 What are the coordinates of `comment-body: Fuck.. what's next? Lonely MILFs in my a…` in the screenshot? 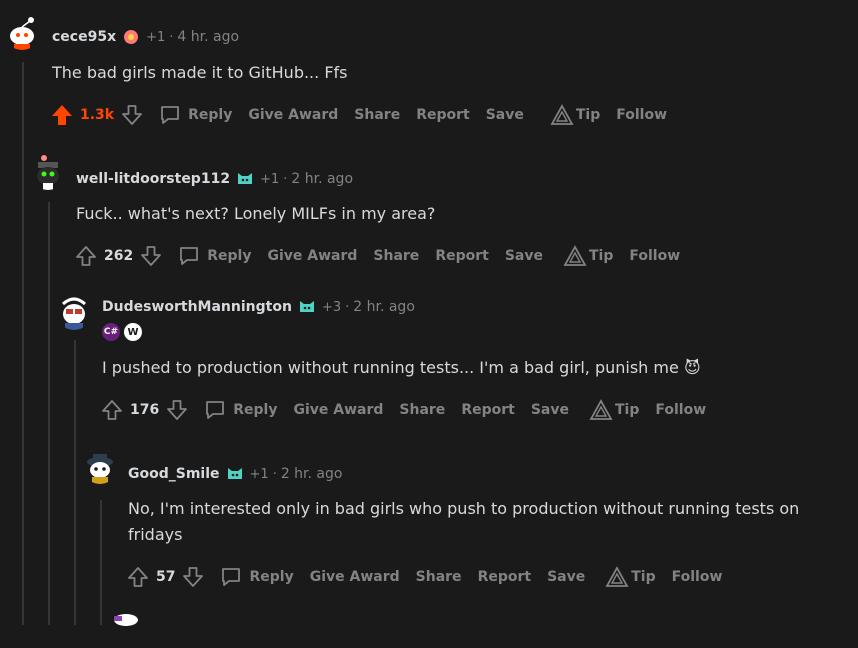 It's located at (256, 213).